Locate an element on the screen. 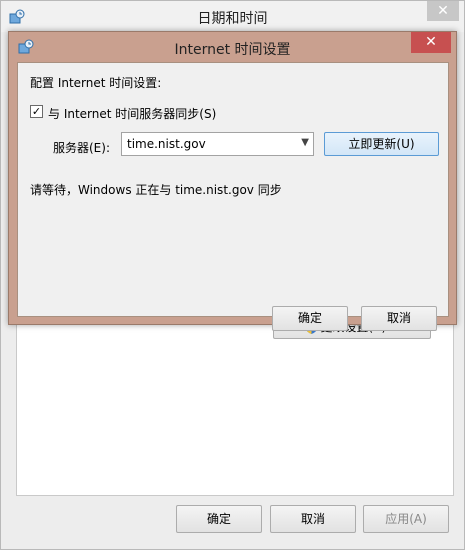 The height and width of the screenshot is (550, 465). server-combobox: time.nist.gov ▼ is located at coordinates (217, 144).